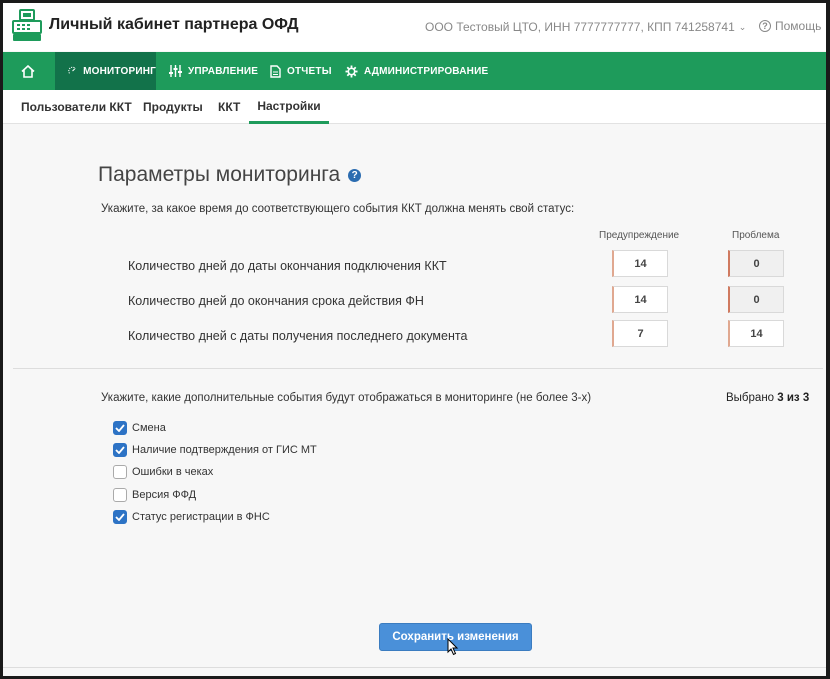 This screenshot has width=830, height=679. Describe the element at coordinates (309, 71) in the screenshot. I see `nav-reports-label: ОТЧЕТЫ` at that location.